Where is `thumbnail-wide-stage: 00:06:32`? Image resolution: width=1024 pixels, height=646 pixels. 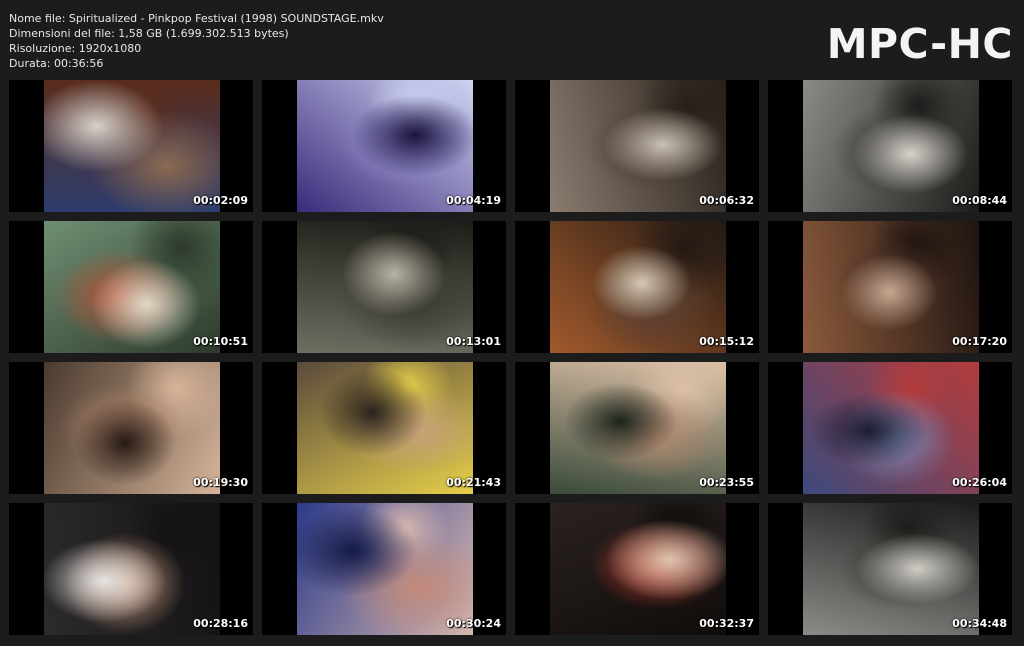
thumbnail-wide-stage: 00:06:32 is located at coordinates (637, 146).